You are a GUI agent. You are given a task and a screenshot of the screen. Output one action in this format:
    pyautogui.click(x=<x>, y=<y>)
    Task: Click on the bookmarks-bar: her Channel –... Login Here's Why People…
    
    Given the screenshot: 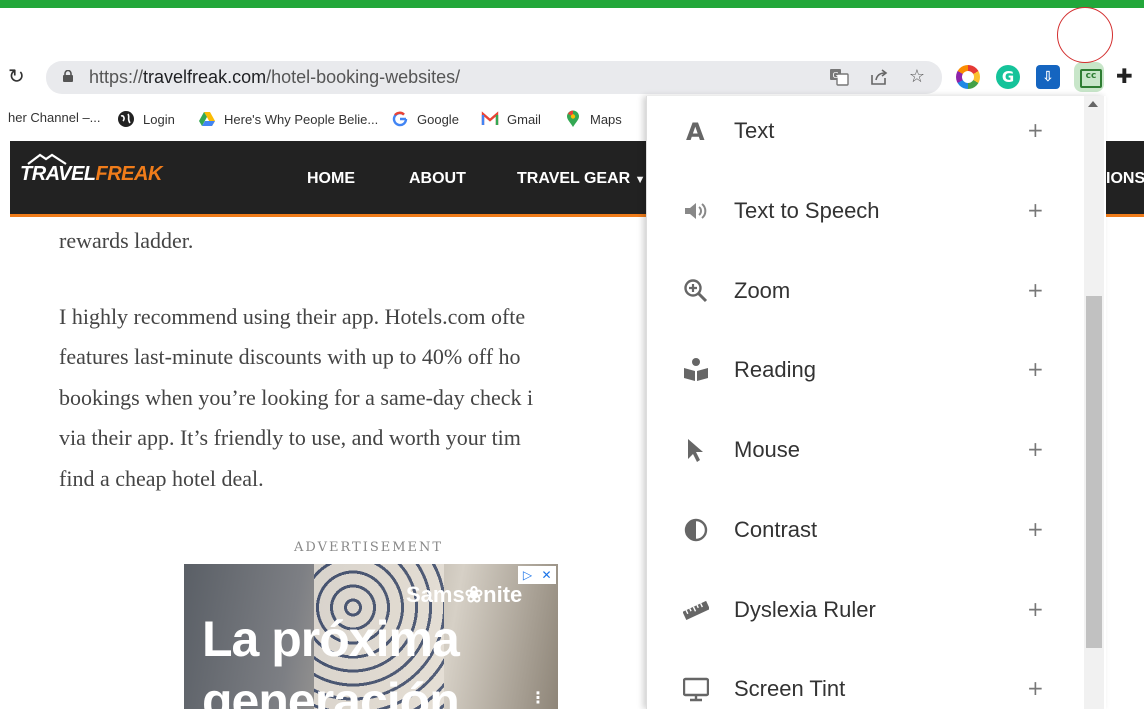 What is the action you would take?
    pyautogui.click(x=325, y=120)
    